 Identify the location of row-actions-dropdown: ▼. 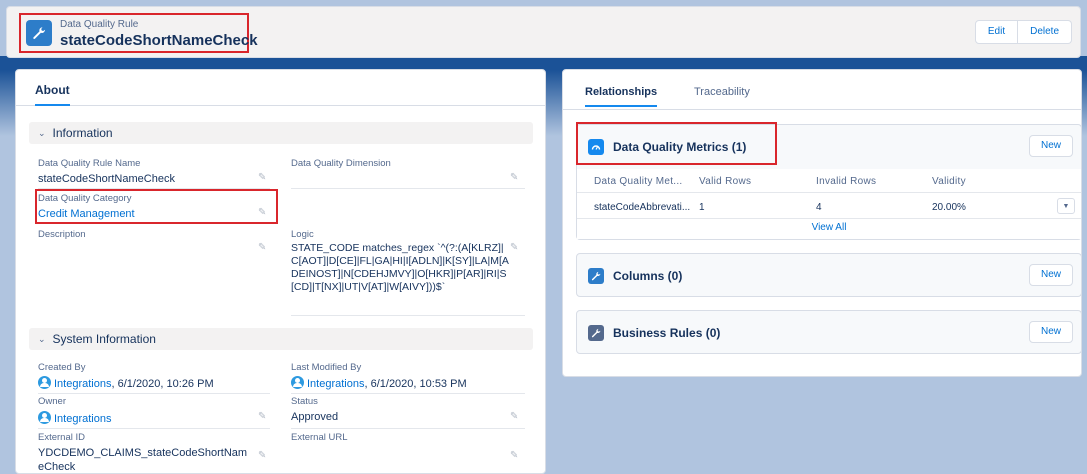
(1066, 206).